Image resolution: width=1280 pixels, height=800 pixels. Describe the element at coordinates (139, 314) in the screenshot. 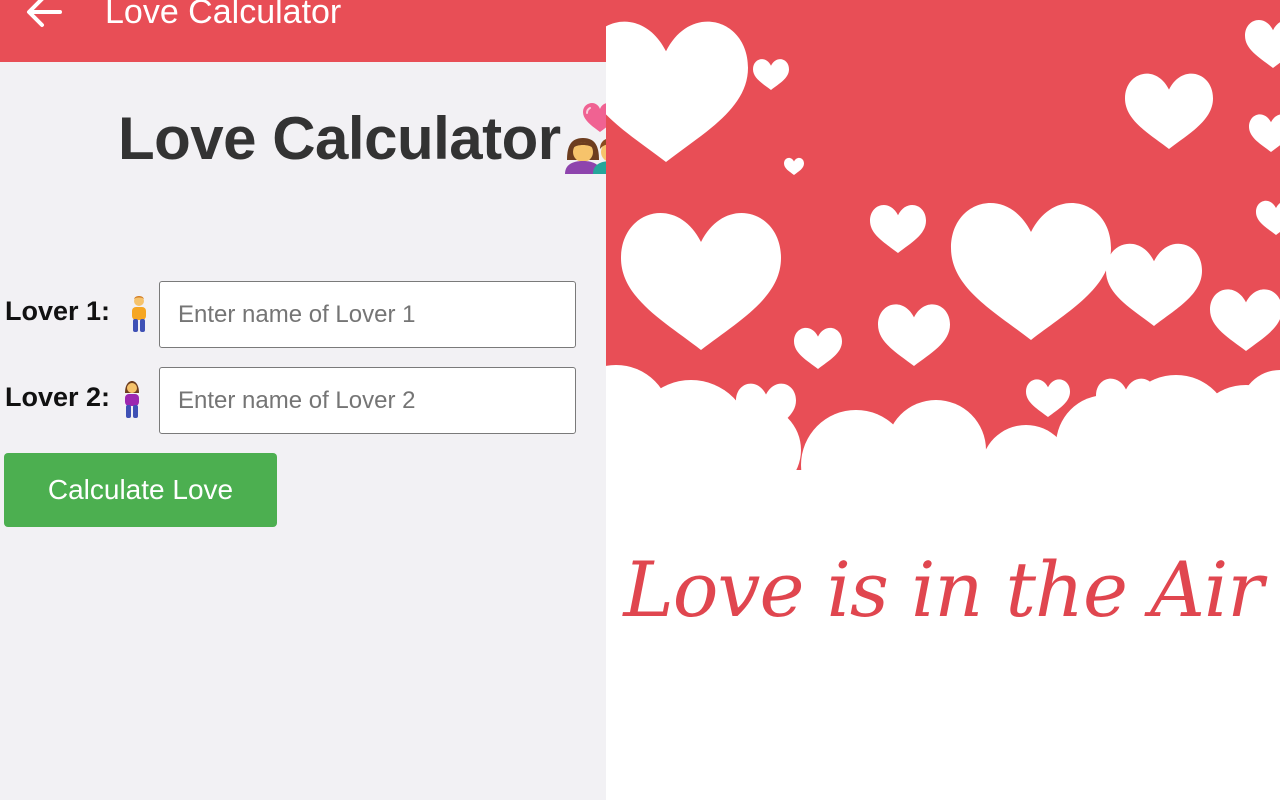

I see `person-icon` at that location.